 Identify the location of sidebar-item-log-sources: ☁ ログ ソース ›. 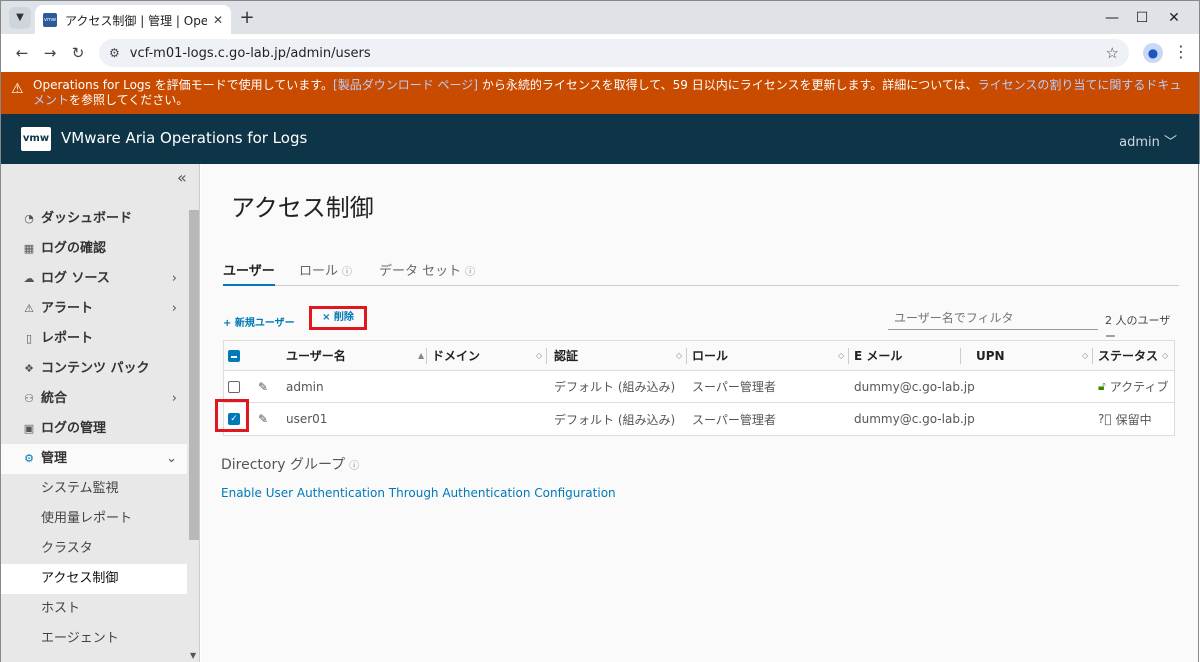
(94, 279).